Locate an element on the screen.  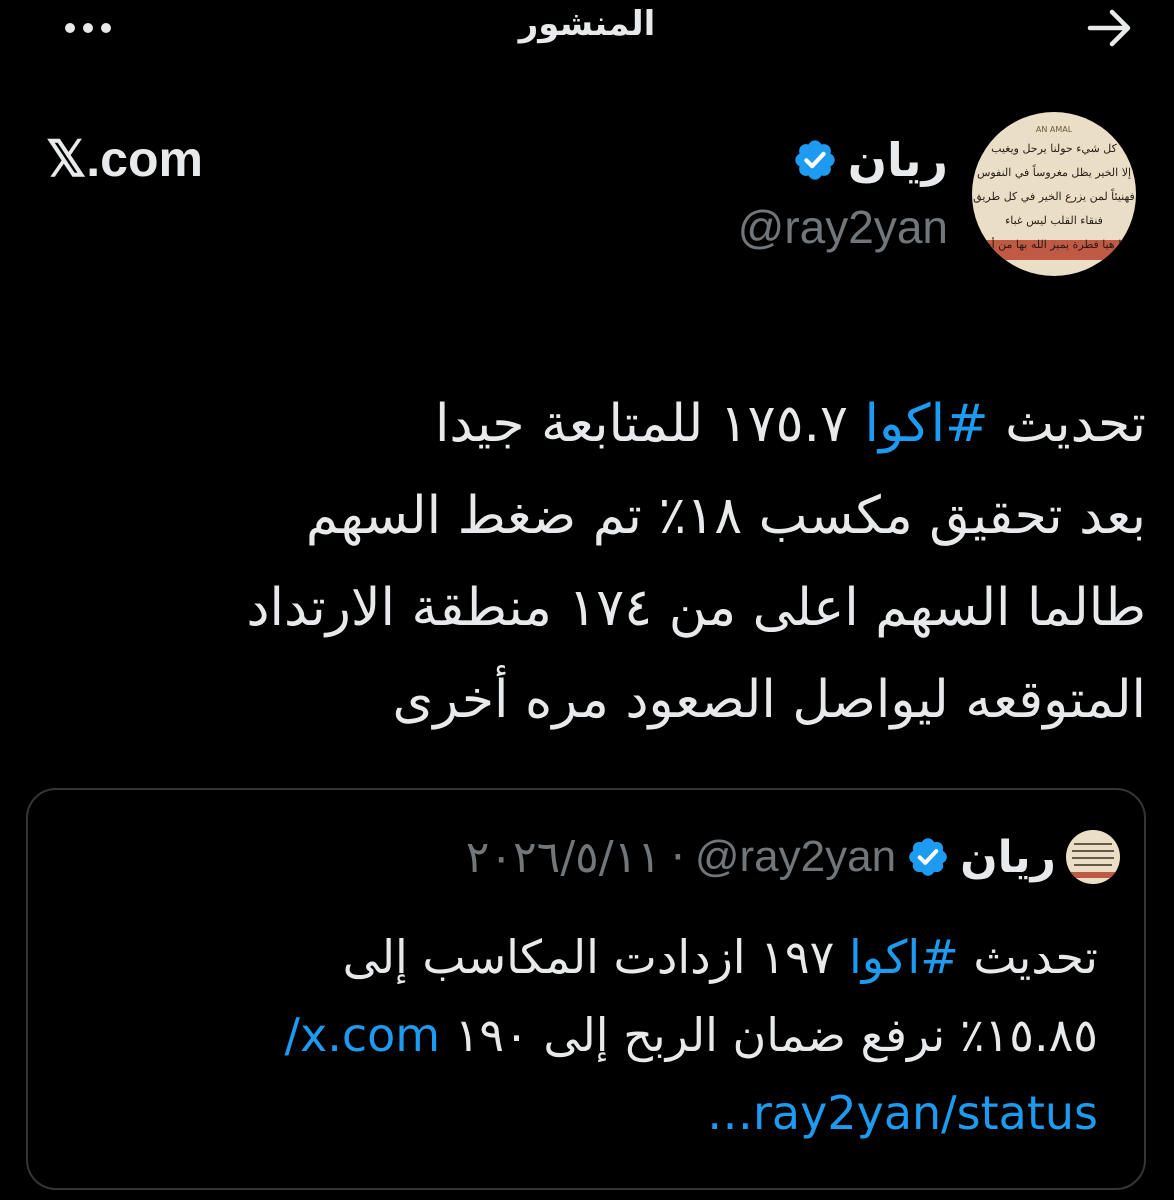
quoted-author-avatar is located at coordinates (1093, 857).